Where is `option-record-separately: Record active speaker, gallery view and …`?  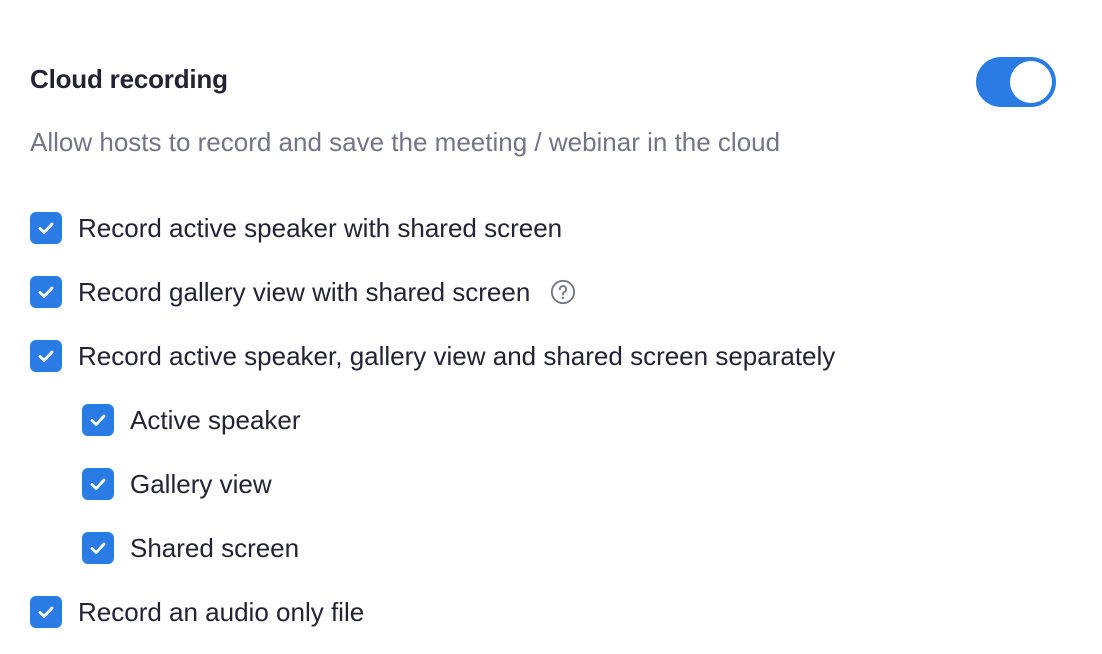
option-record-separately: Record active speaker, gallery view and … is located at coordinates (432, 356).